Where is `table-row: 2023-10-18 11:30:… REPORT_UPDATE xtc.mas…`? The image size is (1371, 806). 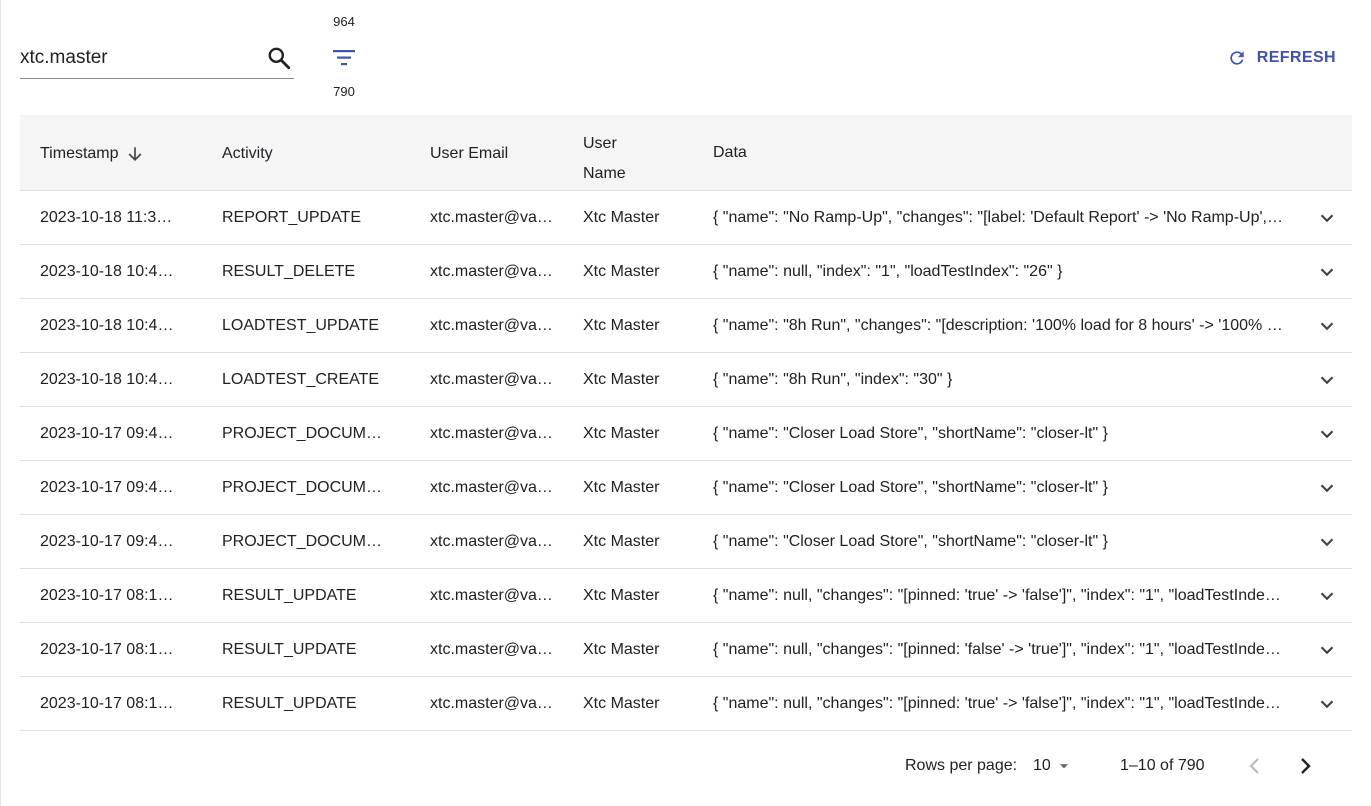
table-row: 2023-10-18 11:30:… REPORT_UPDATE xtc.mas… is located at coordinates (686, 218).